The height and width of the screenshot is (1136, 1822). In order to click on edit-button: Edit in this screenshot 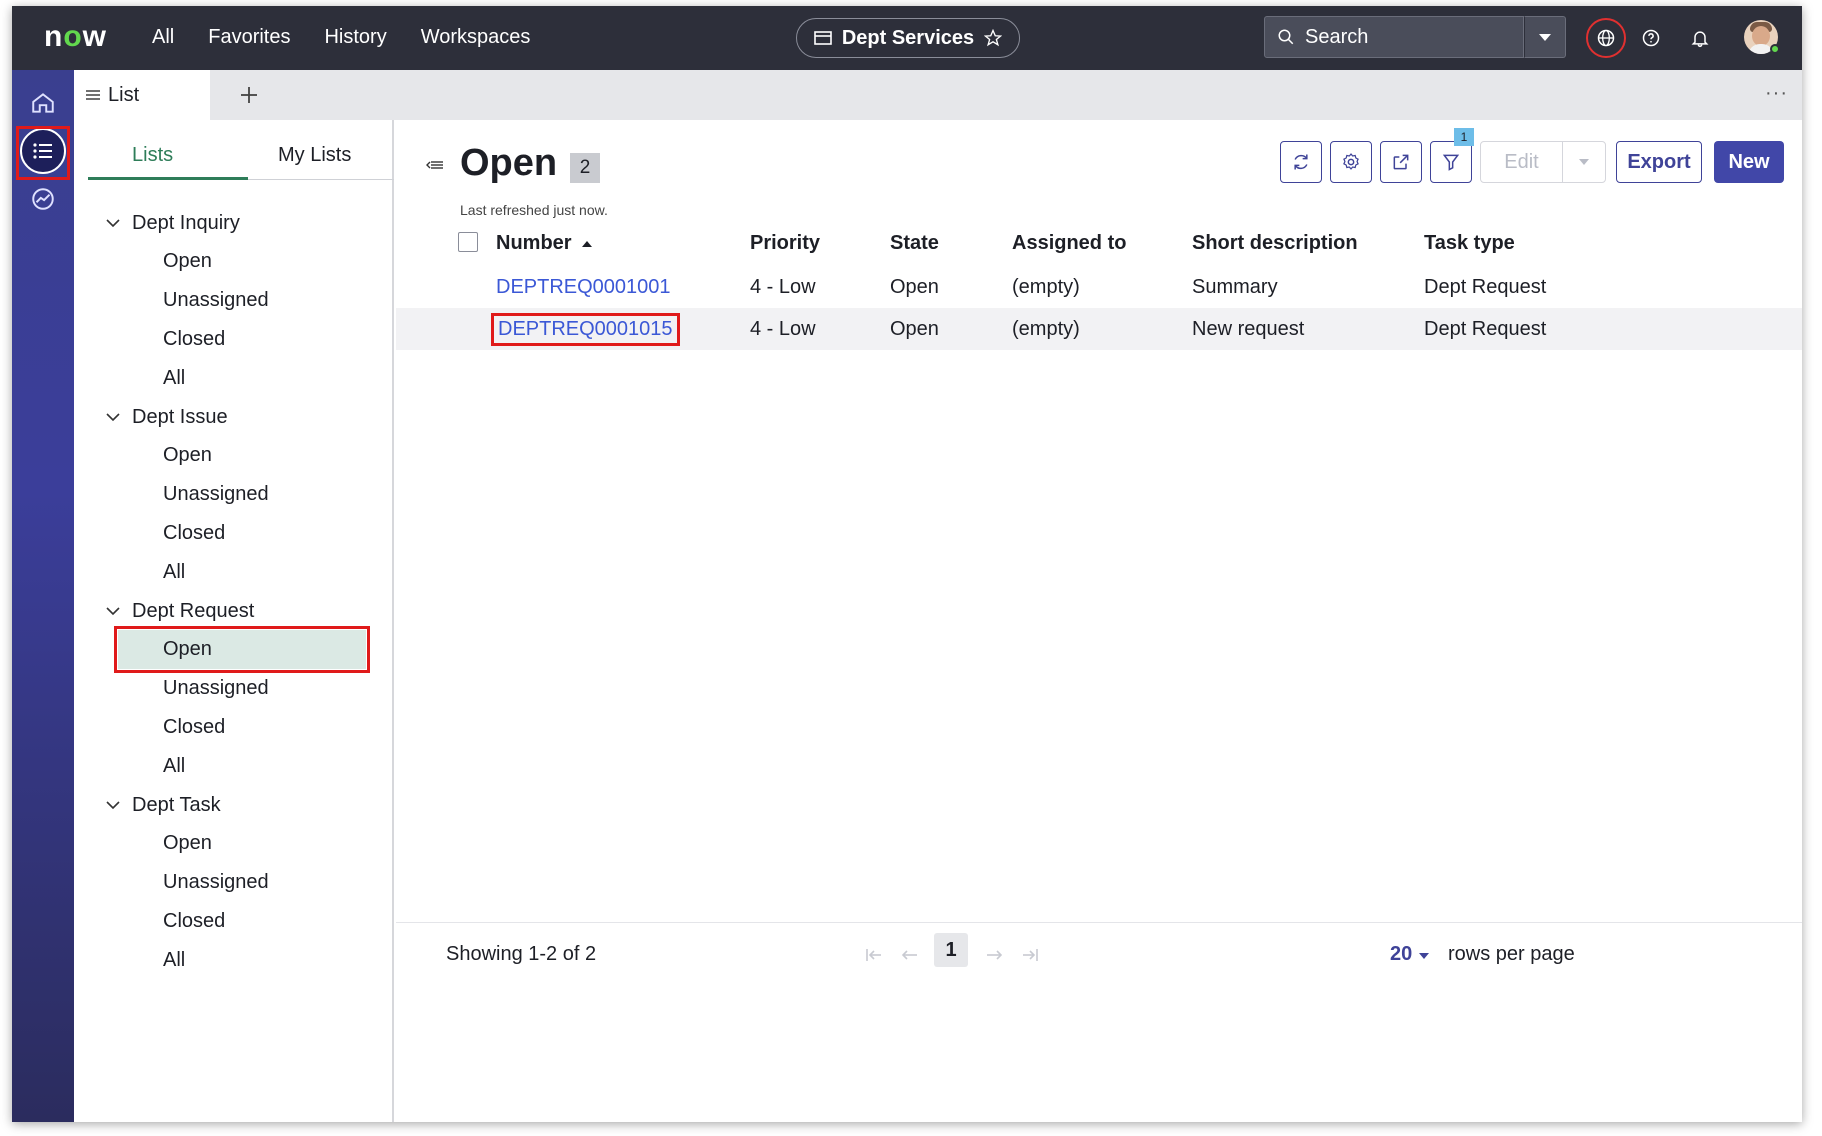, I will do `click(1543, 162)`.